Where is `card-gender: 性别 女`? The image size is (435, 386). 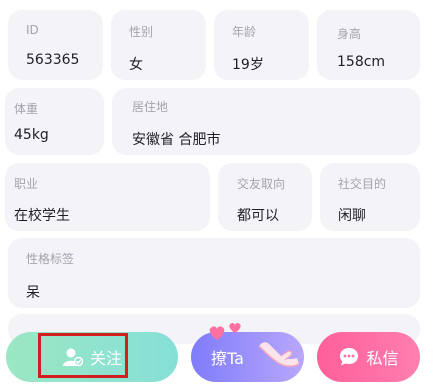
card-gender: 性别 女 is located at coordinates (158, 45).